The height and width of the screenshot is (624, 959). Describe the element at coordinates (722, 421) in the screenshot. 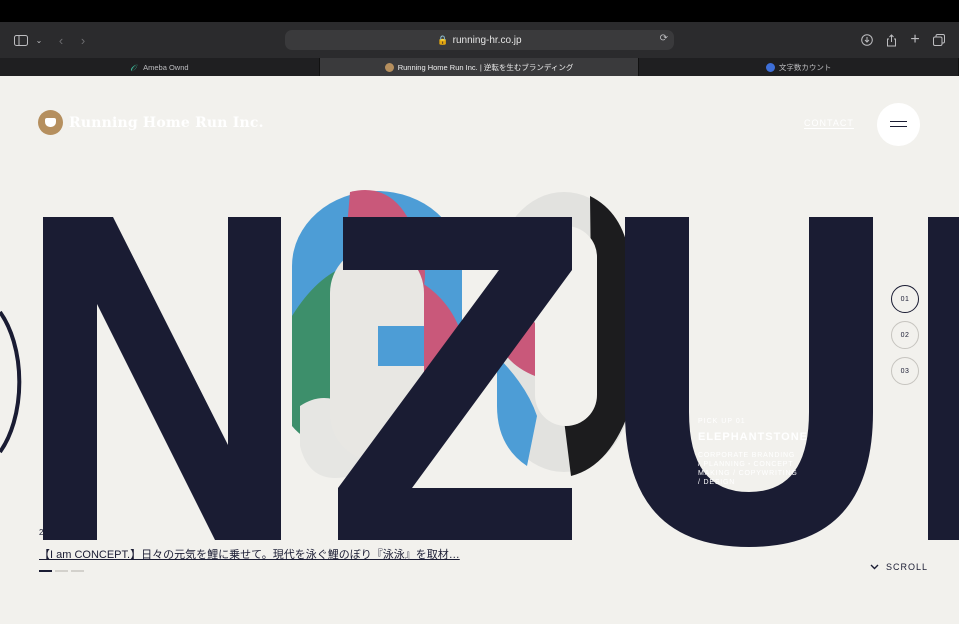

I see `pickup-label: PICK UP 01` at that location.